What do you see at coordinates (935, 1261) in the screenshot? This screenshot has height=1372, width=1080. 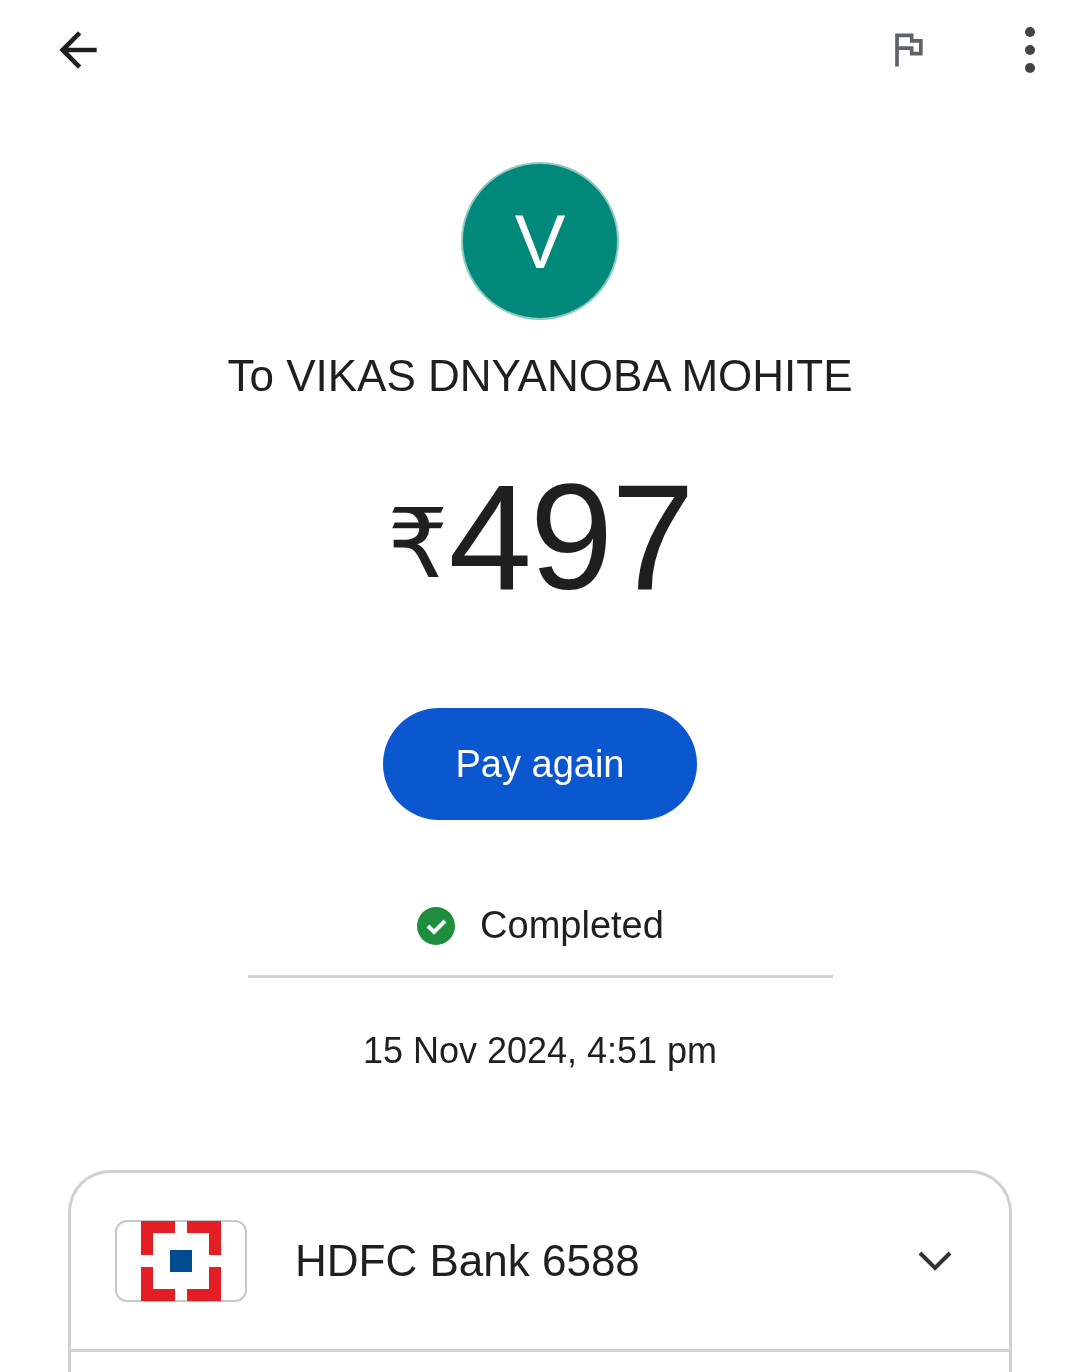 I see `chevron-down-icon` at bounding box center [935, 1261].